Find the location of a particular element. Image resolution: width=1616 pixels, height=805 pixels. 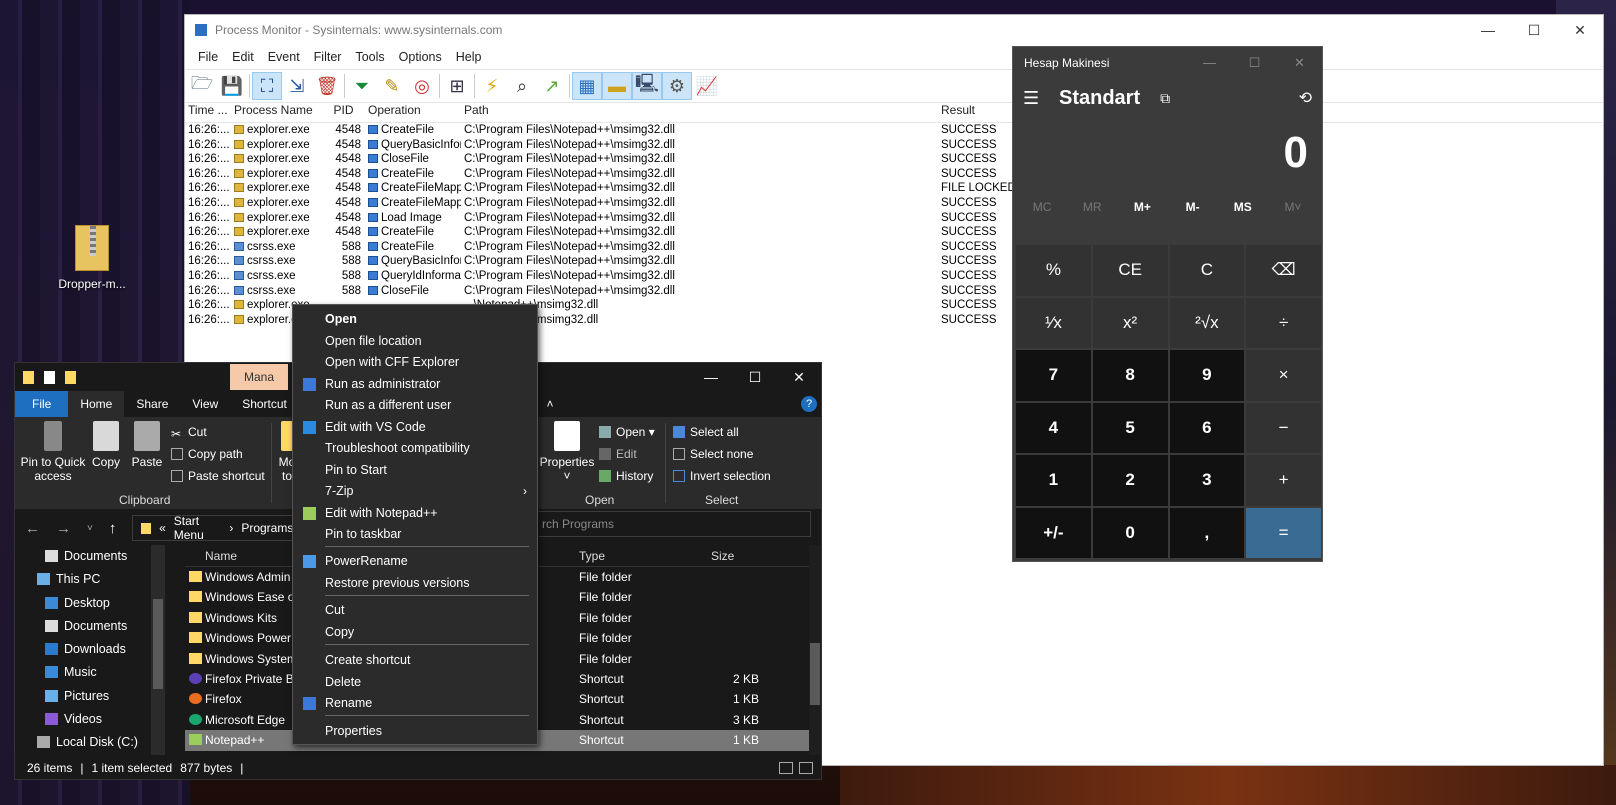

key-equals-button: = is located at coordinates (1283, 532).